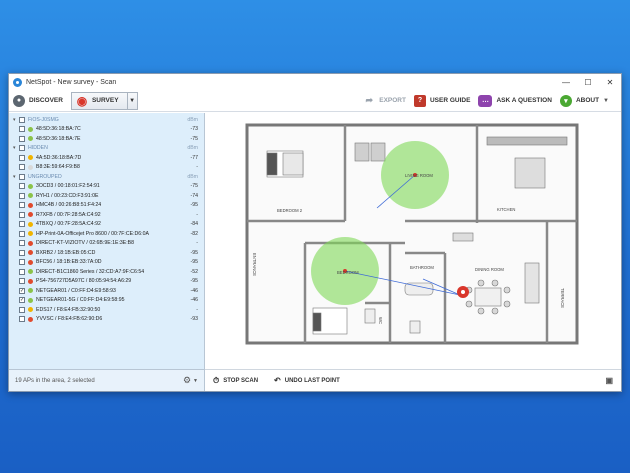 This screenshot has width=630, height=473. What do you see at coordinates (584, 101) in the screenshot?
I see `about-button: ▾ ABOUT ▼` at bounding box center [584, 101].